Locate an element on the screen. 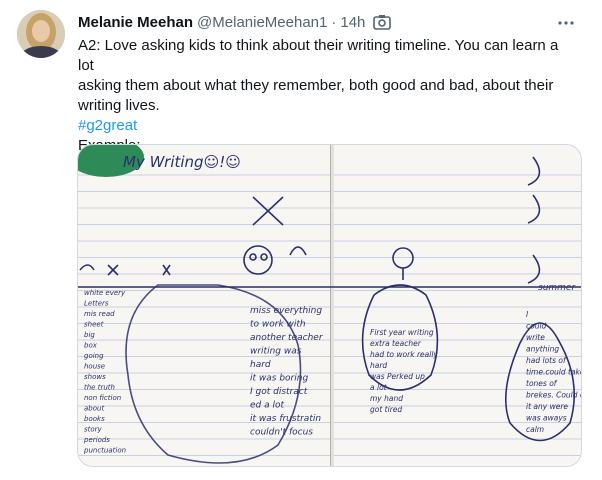  handwritten-note: extra teacher is located at coordinates (396, 343).